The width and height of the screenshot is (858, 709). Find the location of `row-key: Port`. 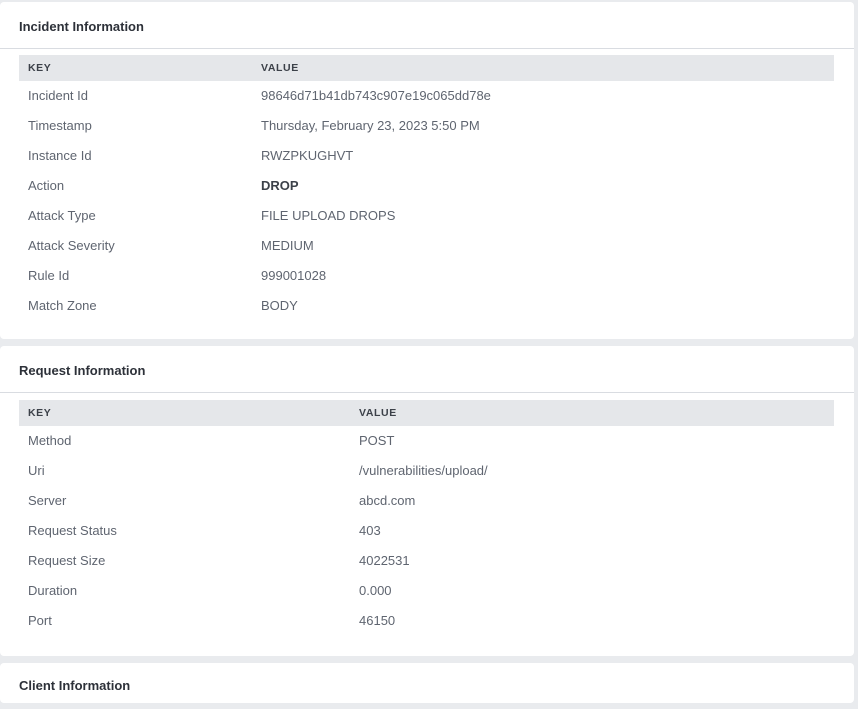

row-key: Port is located at coordinates (40, 620).